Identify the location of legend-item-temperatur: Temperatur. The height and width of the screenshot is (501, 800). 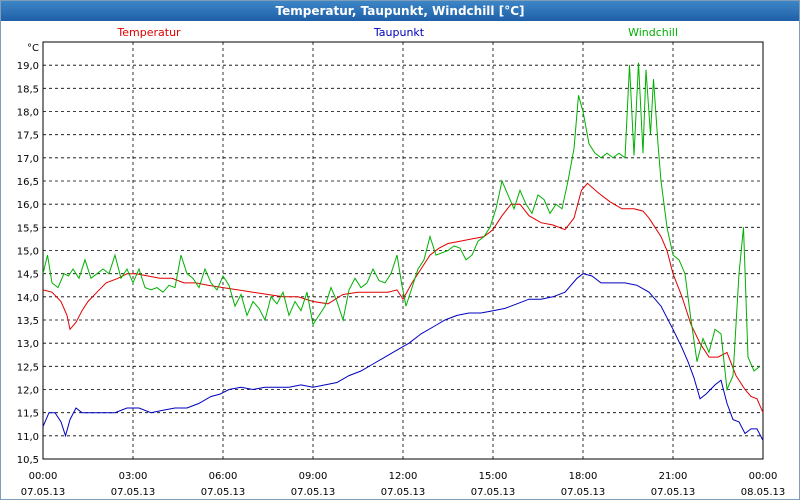
(148, 32).